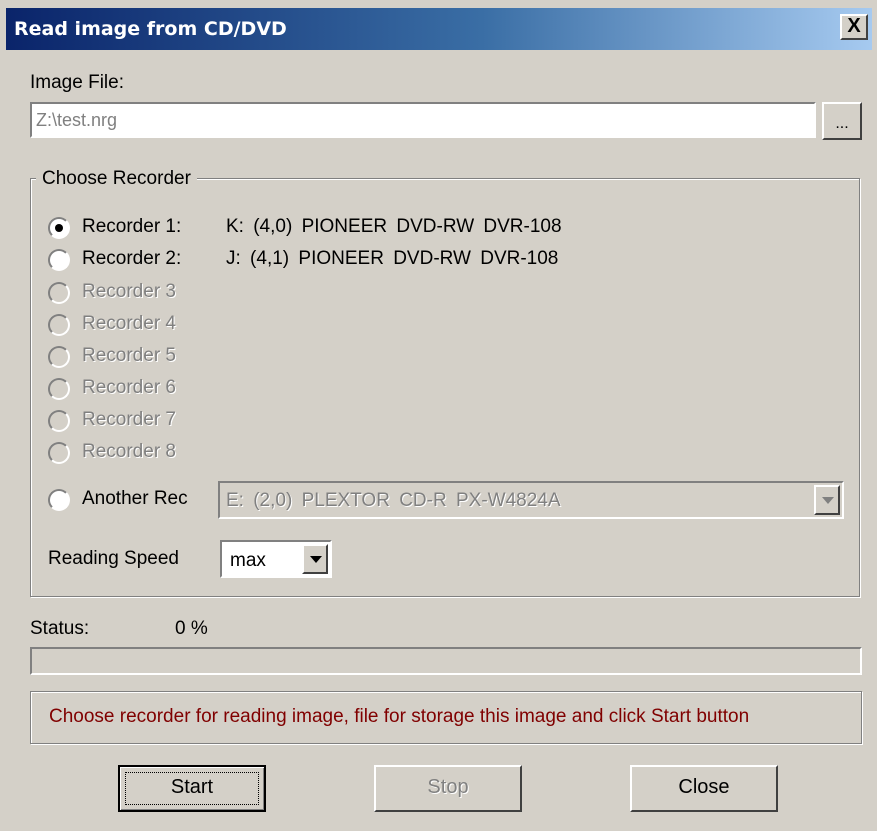 Image resolution: width=877 pixels, height=831 pixels. I want to click on reading-speed-label: Reading Speed, so click(113, 558).